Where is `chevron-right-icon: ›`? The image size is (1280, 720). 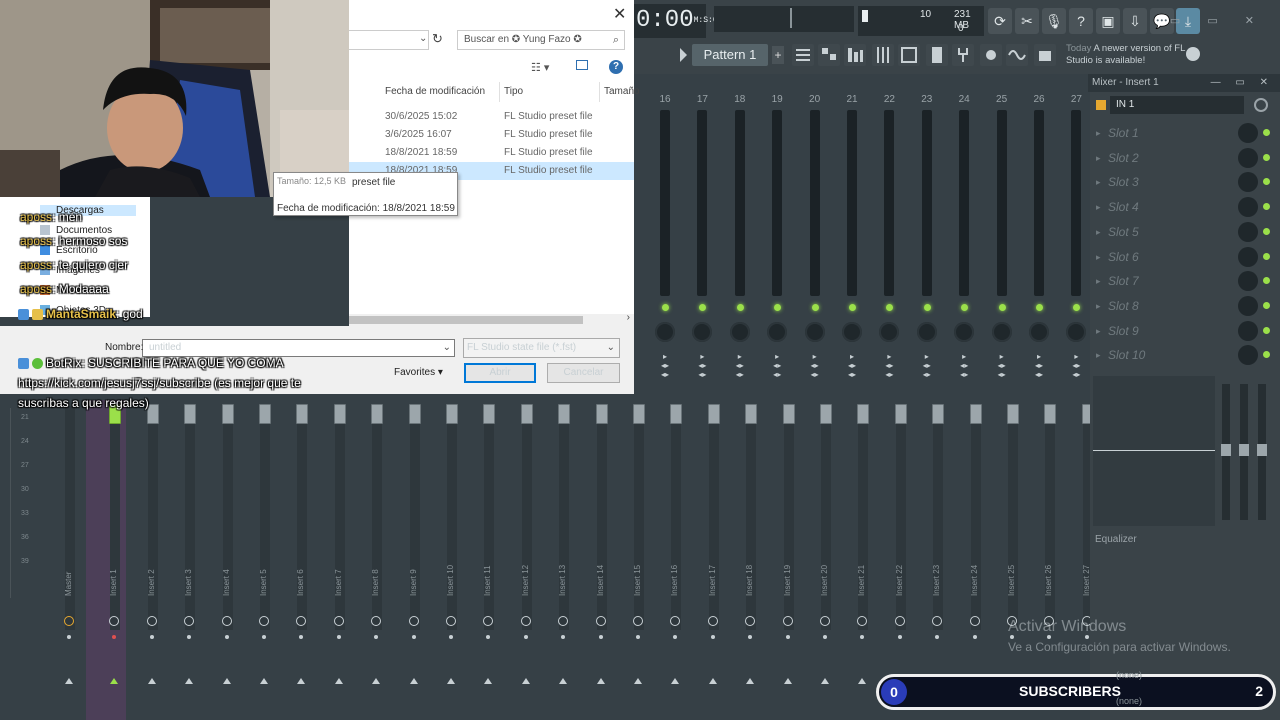 chevron-right-icon: › is located at coordinates (628, 317).